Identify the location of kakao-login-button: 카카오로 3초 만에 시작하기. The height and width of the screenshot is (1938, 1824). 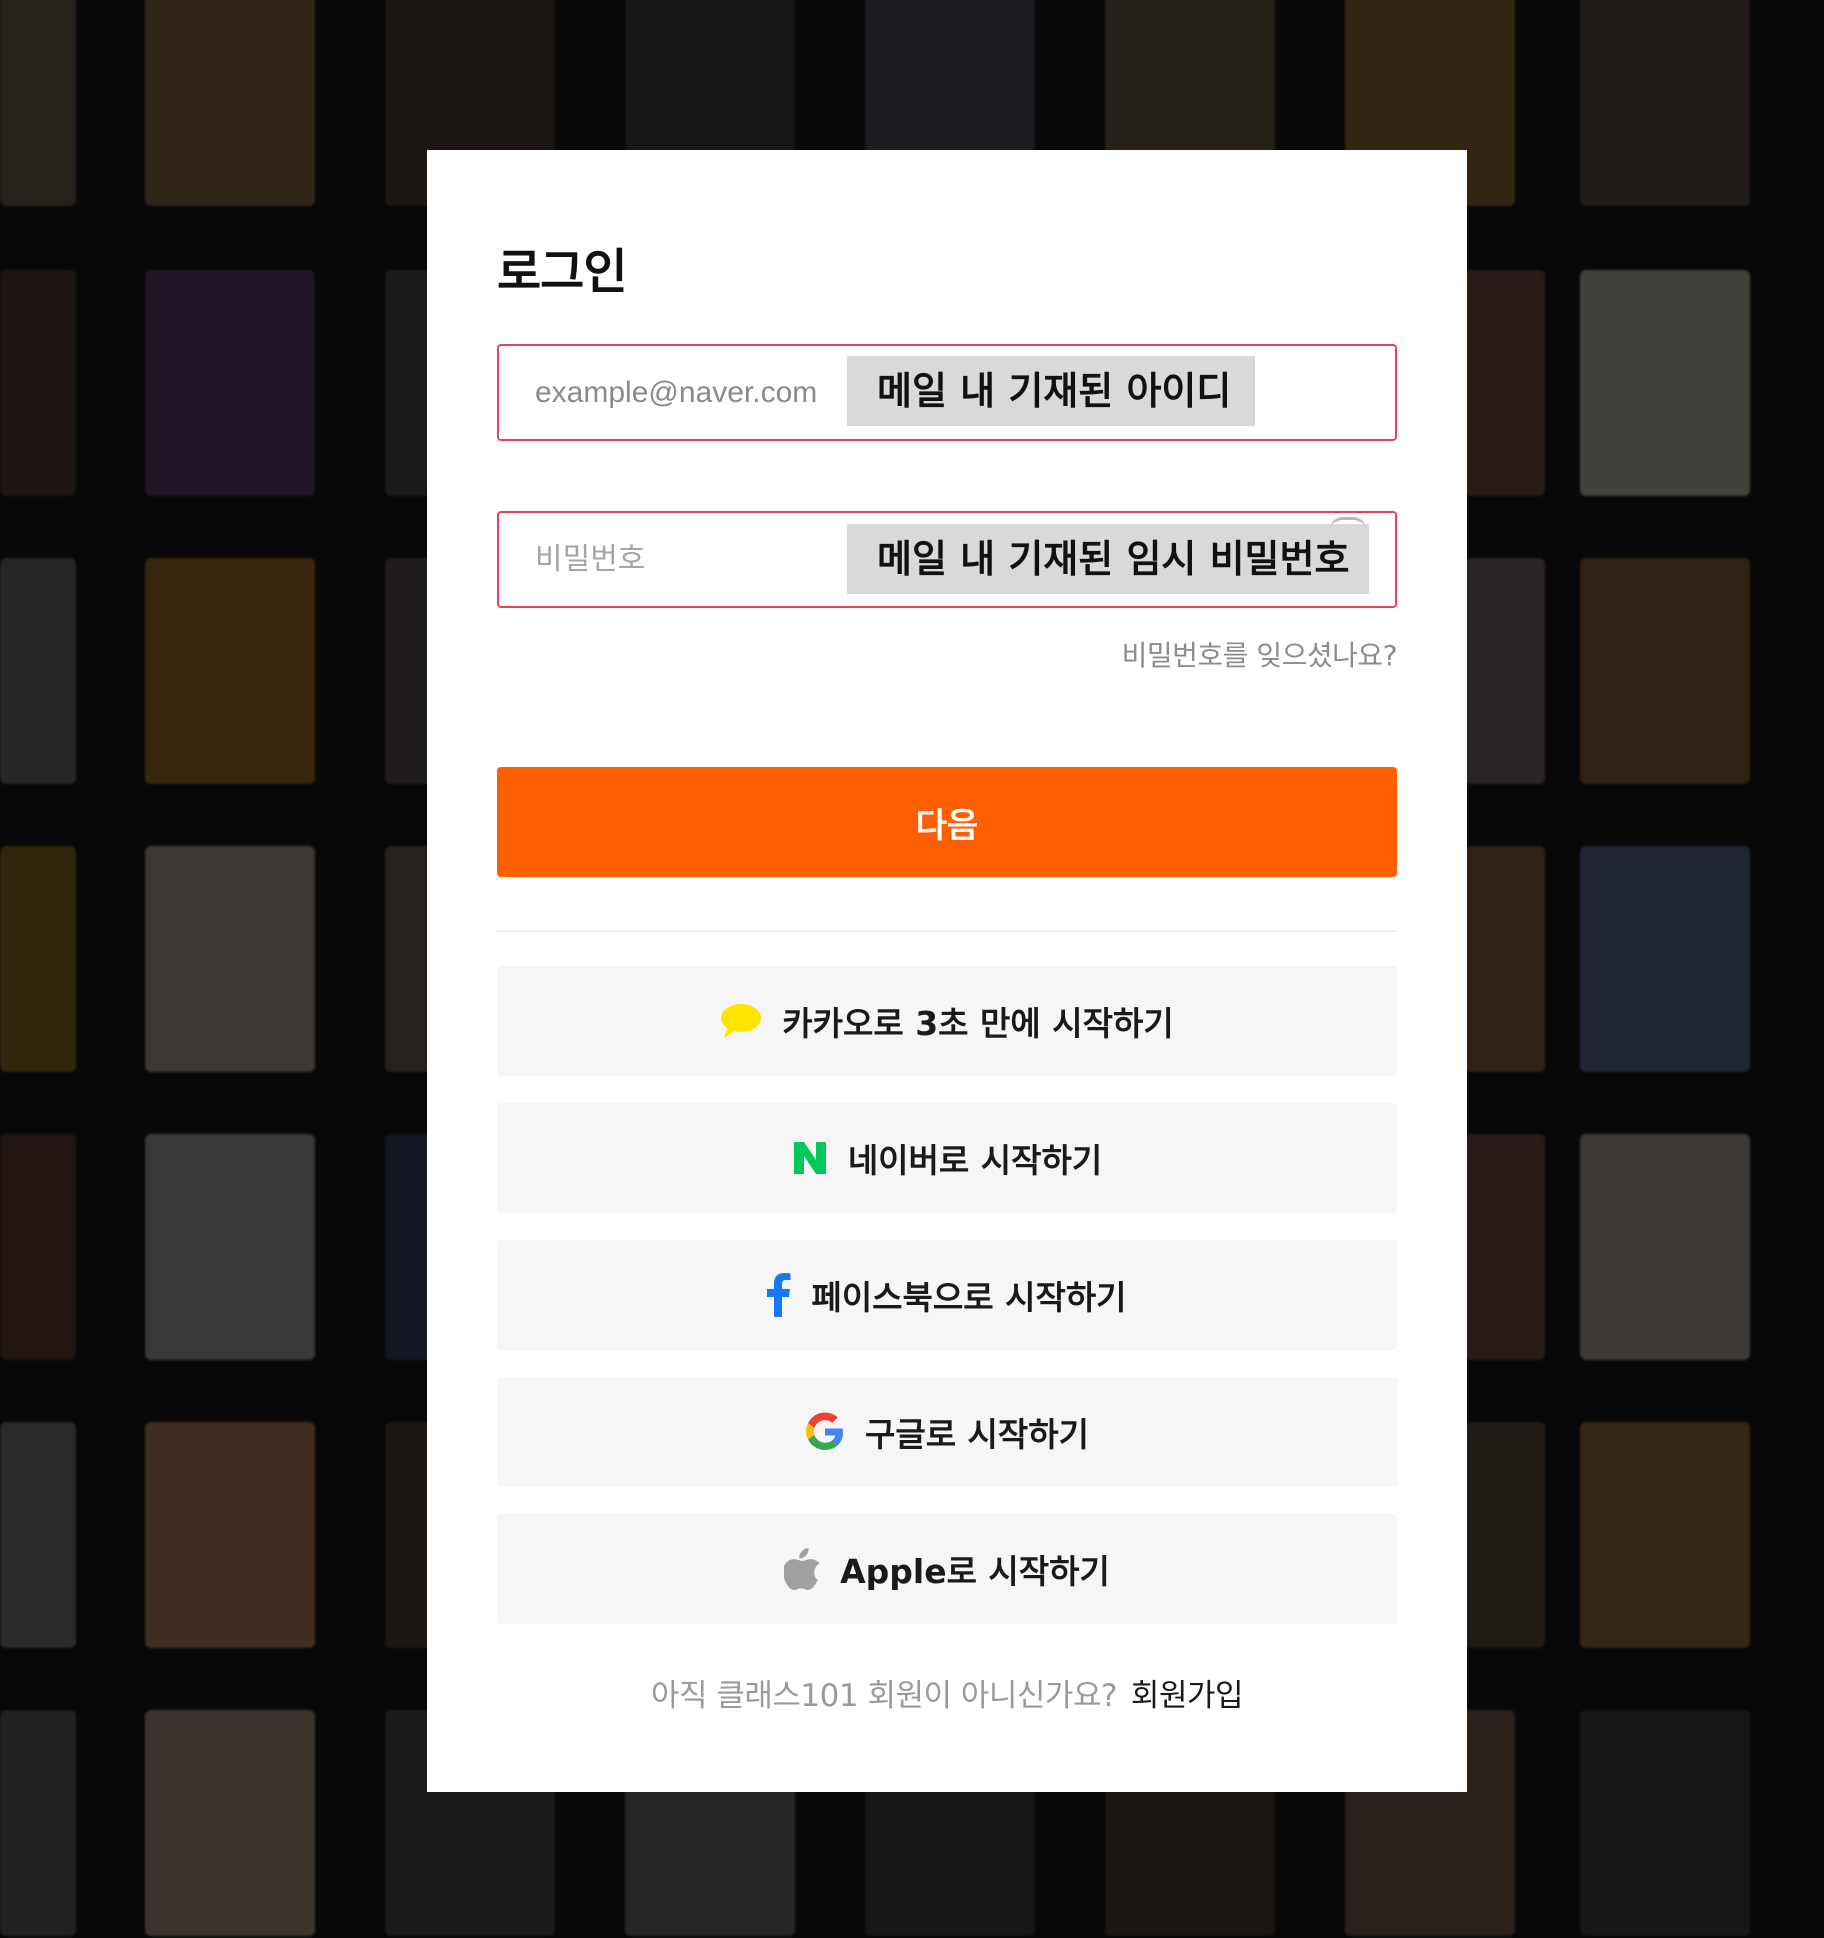
(947, 1021).